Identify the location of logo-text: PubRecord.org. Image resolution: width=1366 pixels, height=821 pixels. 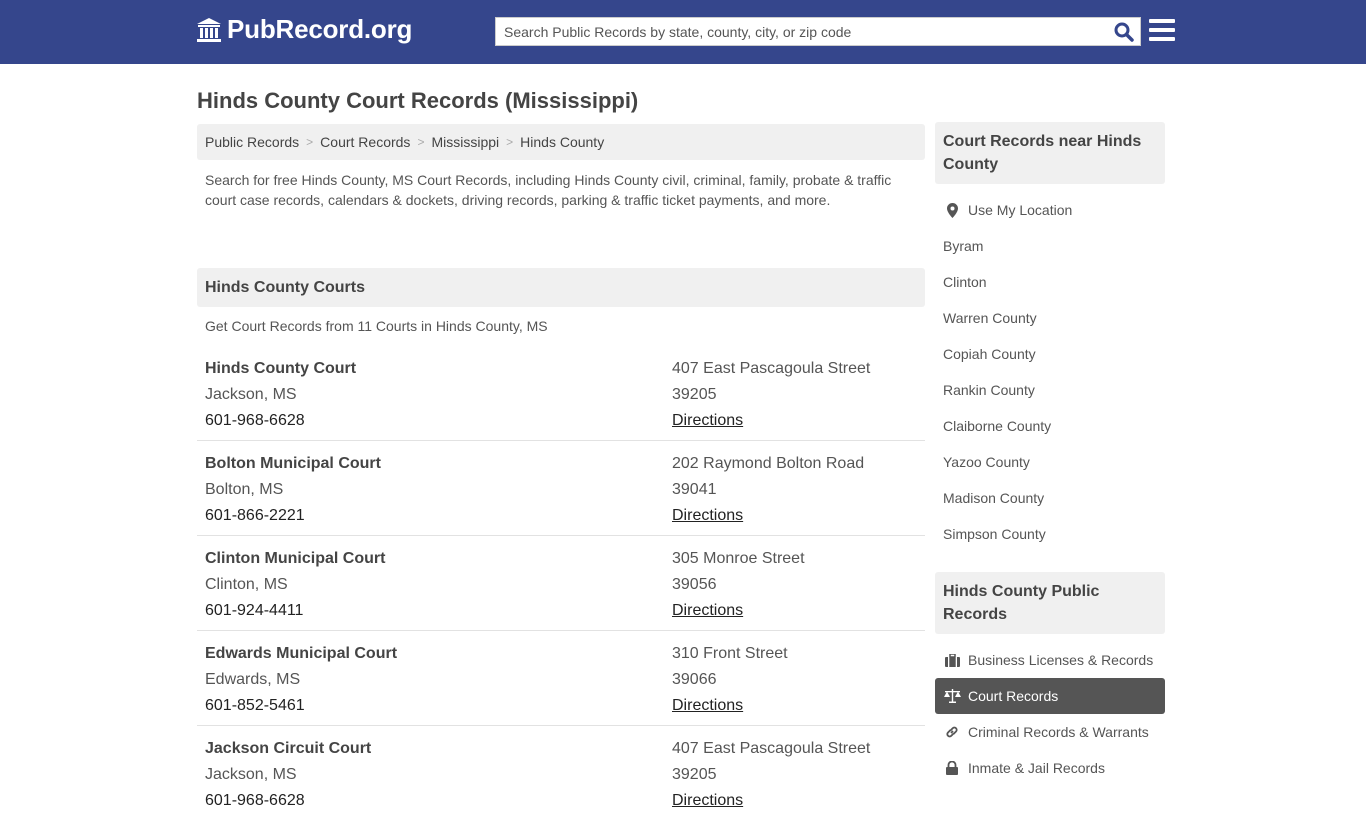
(320, 29).